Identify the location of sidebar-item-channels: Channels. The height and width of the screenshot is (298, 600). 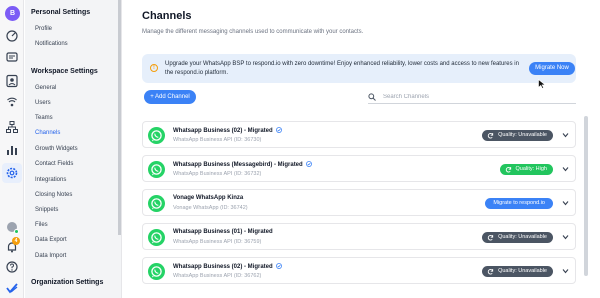
(73, 133).